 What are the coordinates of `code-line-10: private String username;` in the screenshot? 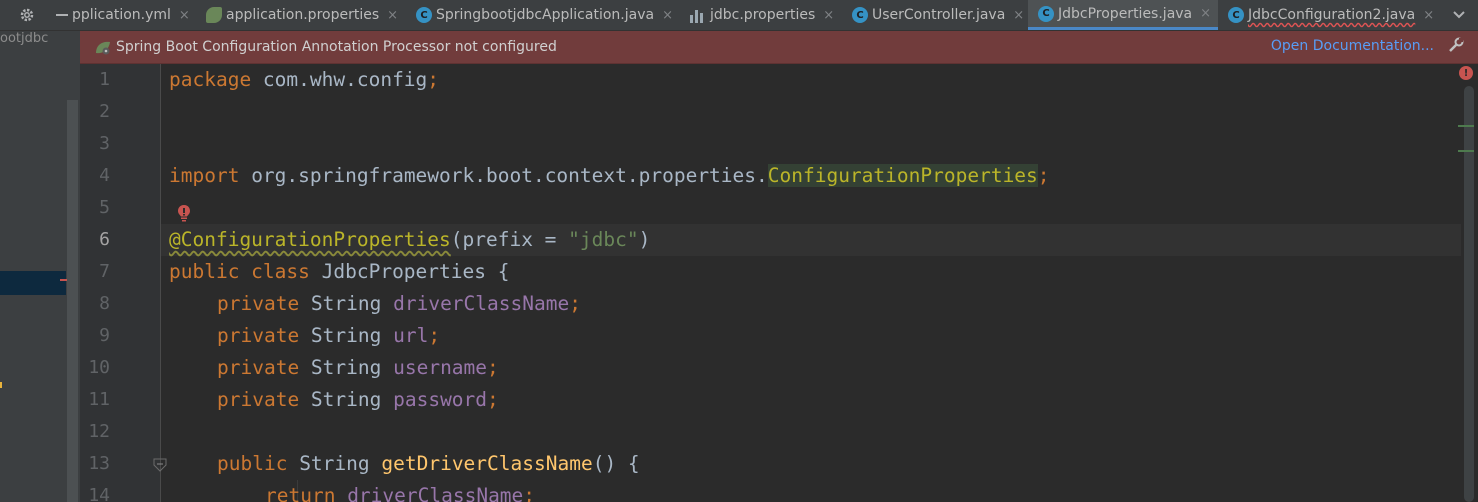 It's located at (358, 368).